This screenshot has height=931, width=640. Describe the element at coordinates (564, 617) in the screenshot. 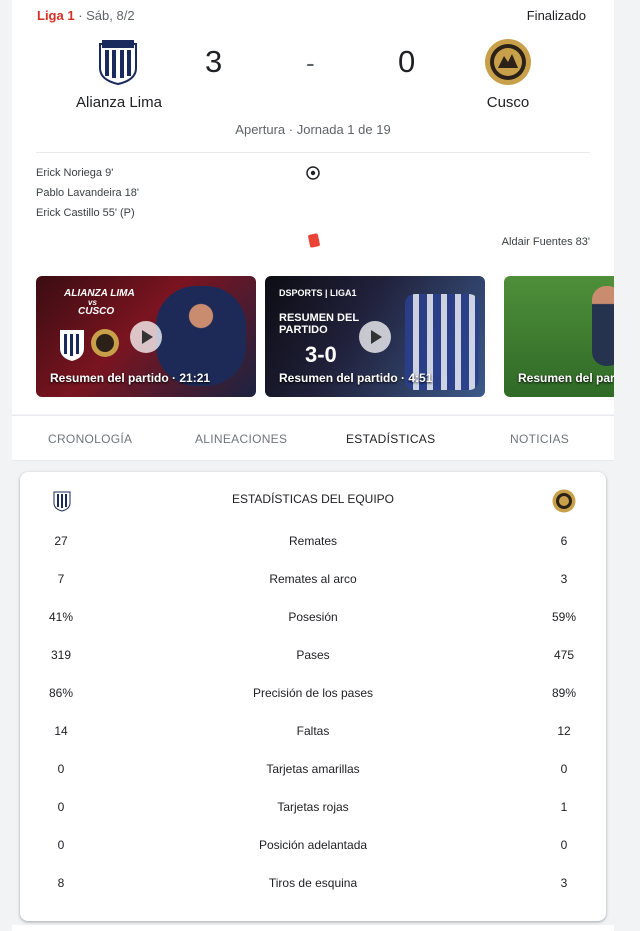

I see `stat-away-value: 59%` at that location.